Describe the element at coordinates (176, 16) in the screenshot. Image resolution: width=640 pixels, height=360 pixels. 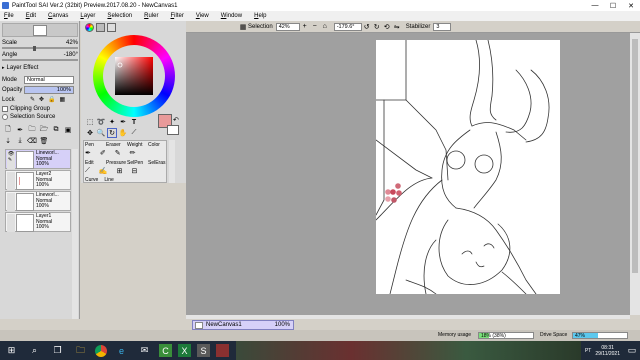
I see `menu-filter: Filter` at that location.